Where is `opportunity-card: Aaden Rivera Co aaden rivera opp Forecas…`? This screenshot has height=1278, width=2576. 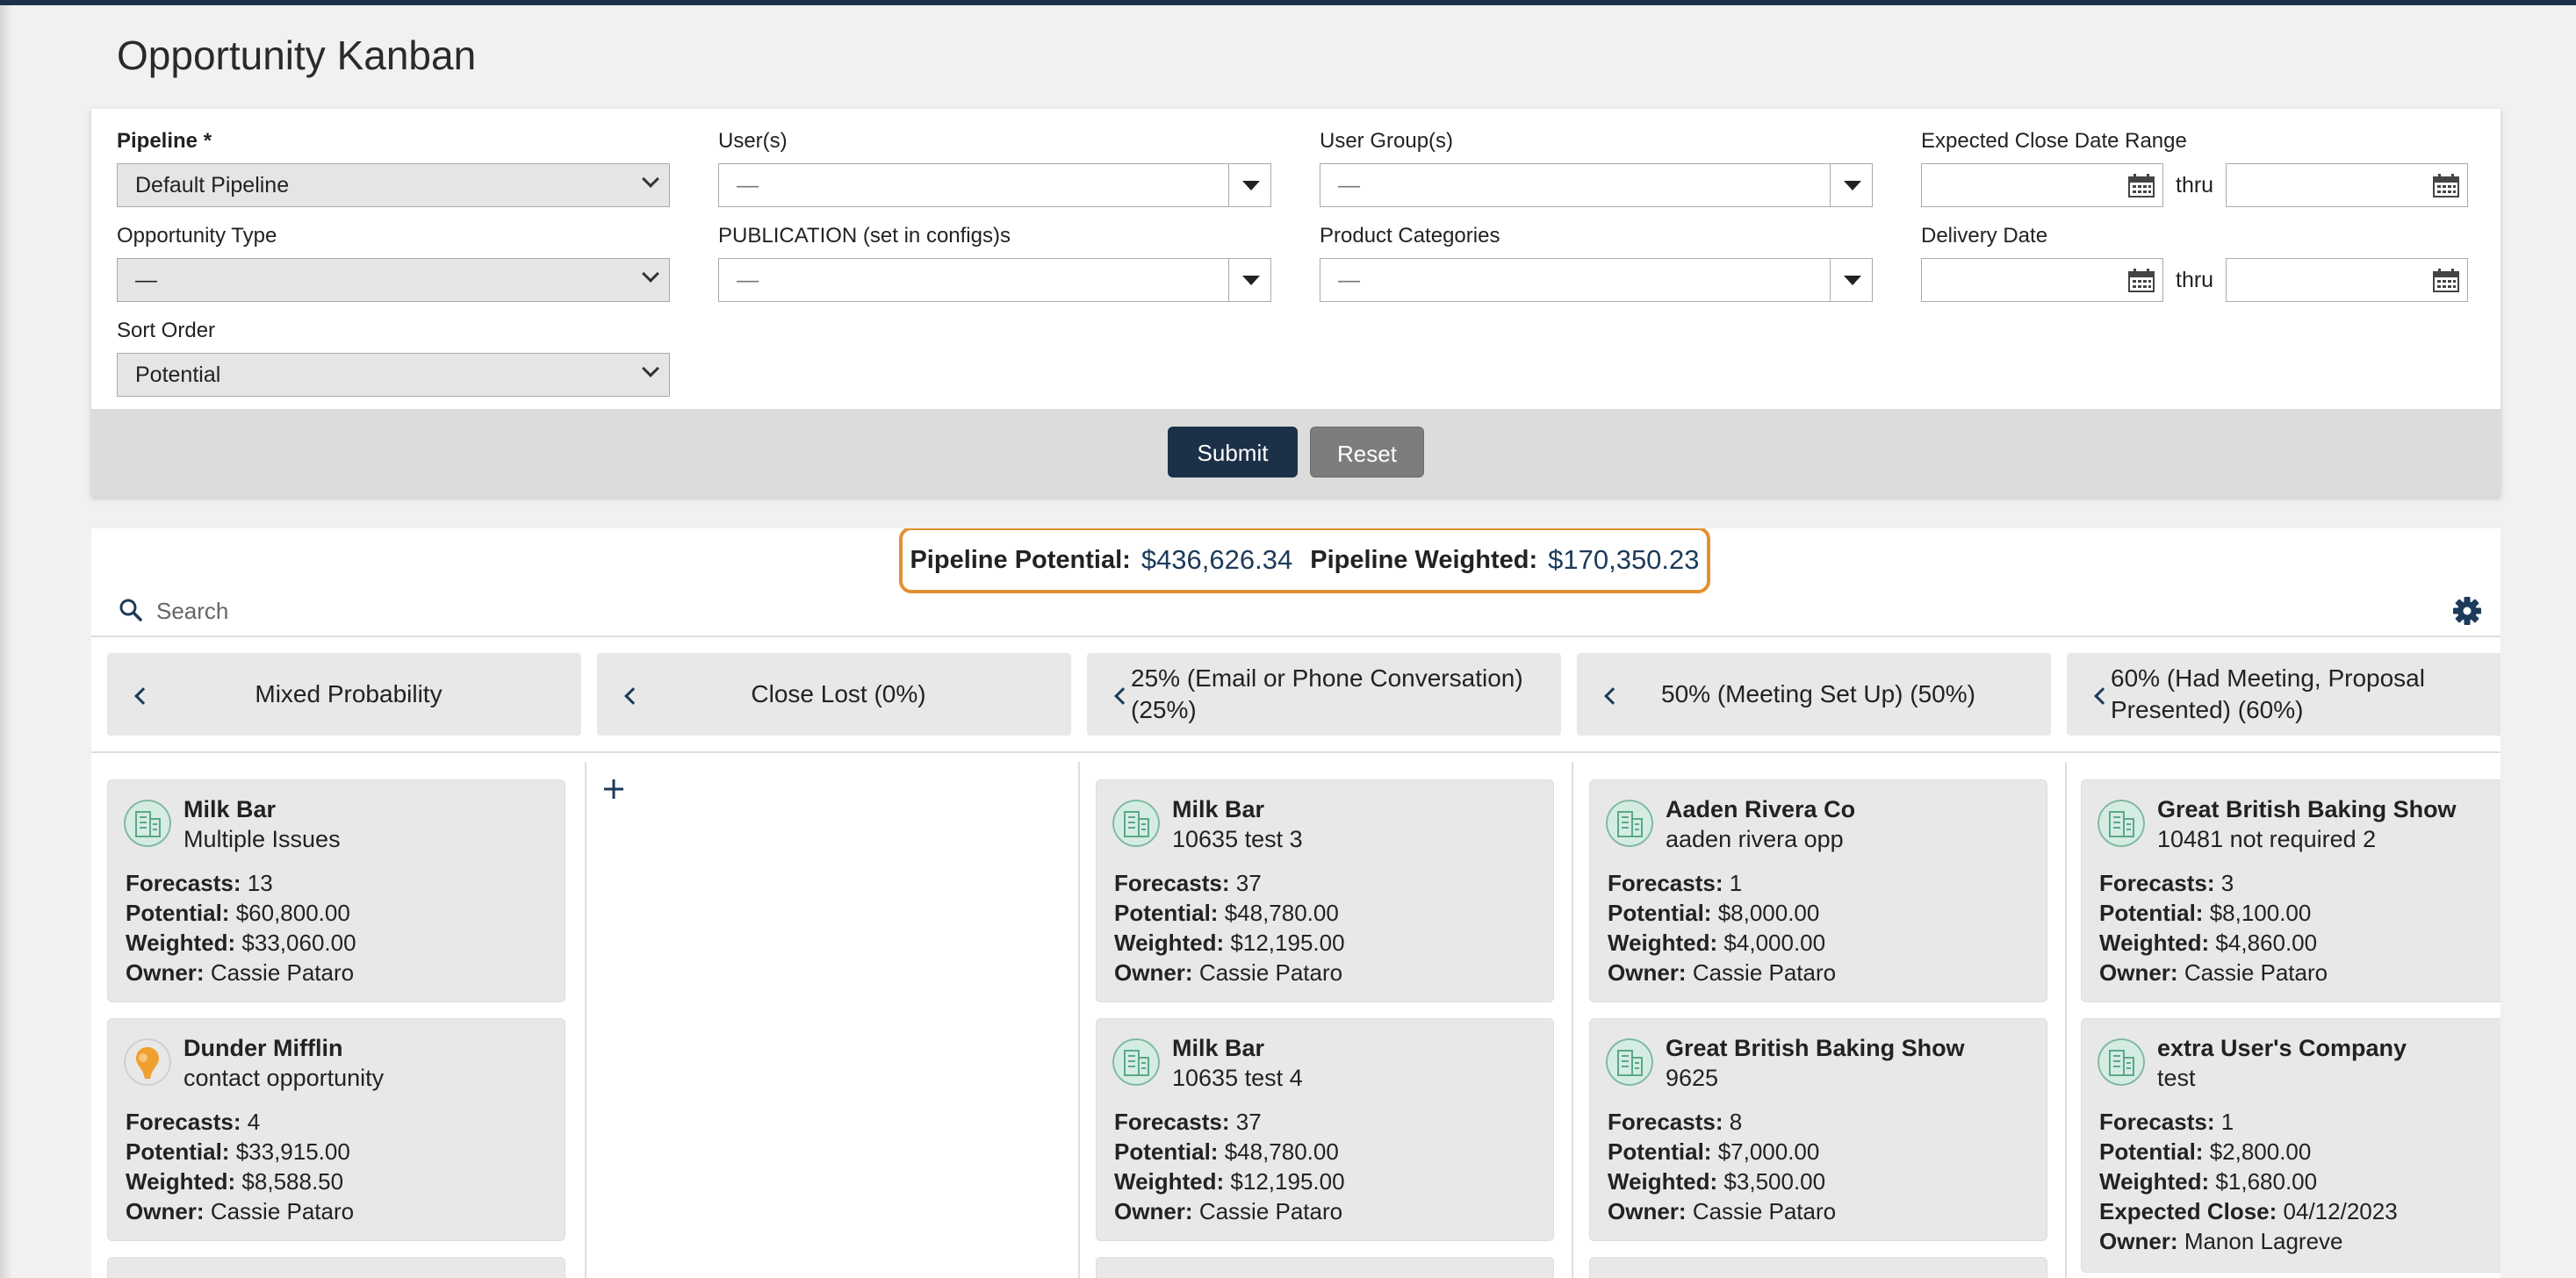 opportunity-card: Aaden Rivera Co aaden rivera opp Forecas… is located at coordinates (1818, 890).